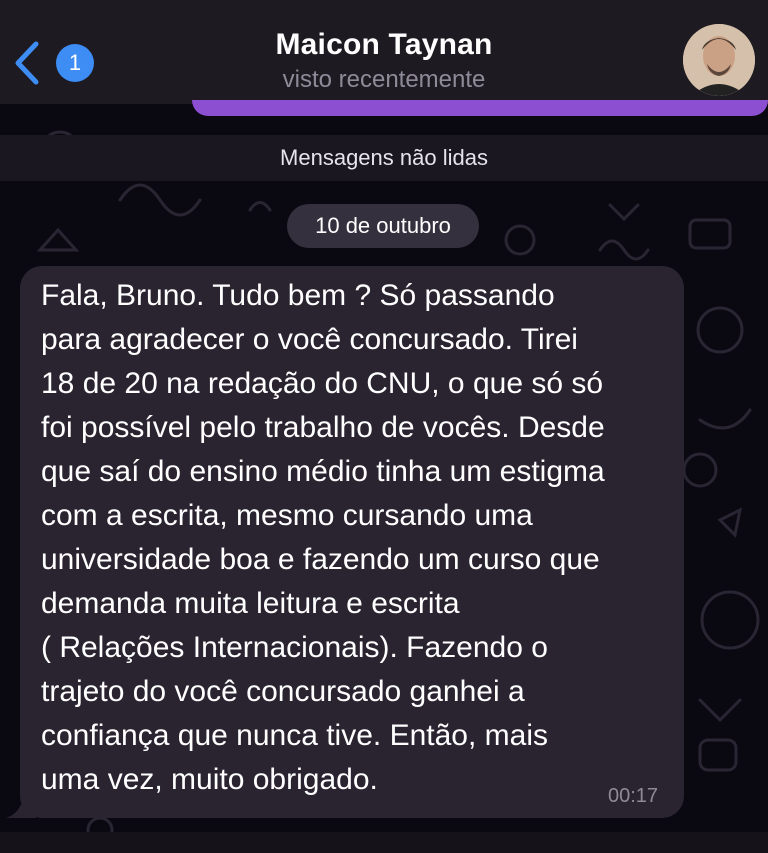  What do you see at coordinates (209, 779) in the screenshot?
I see `message-text-line: uma vez, muito obrigado.` at bounding box center [209, 779].